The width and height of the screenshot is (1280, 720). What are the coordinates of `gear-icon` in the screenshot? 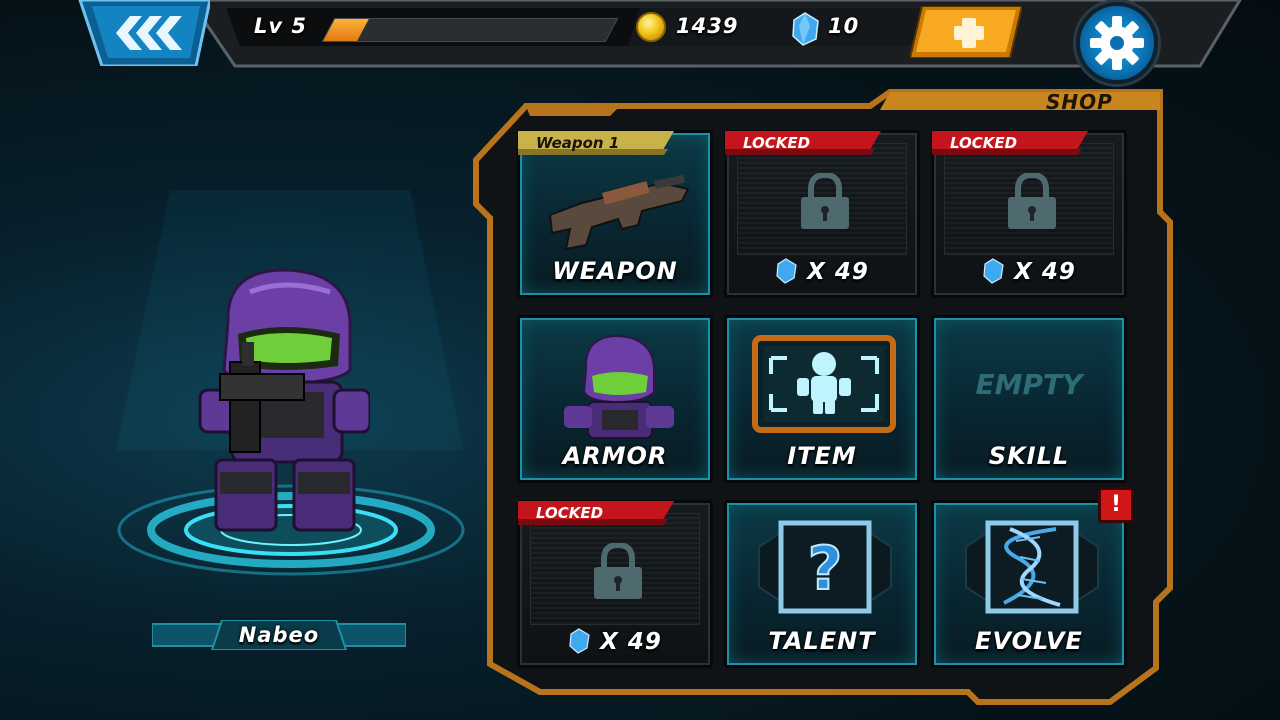 It's located at (1117, 43).